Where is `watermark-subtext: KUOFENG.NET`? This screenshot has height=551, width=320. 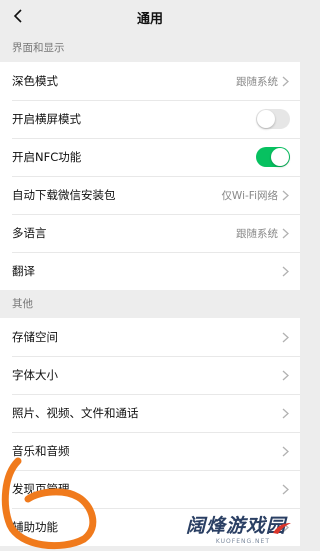
watermark-subtext: KUOFENG.NET is located at coordinates (242, 541).